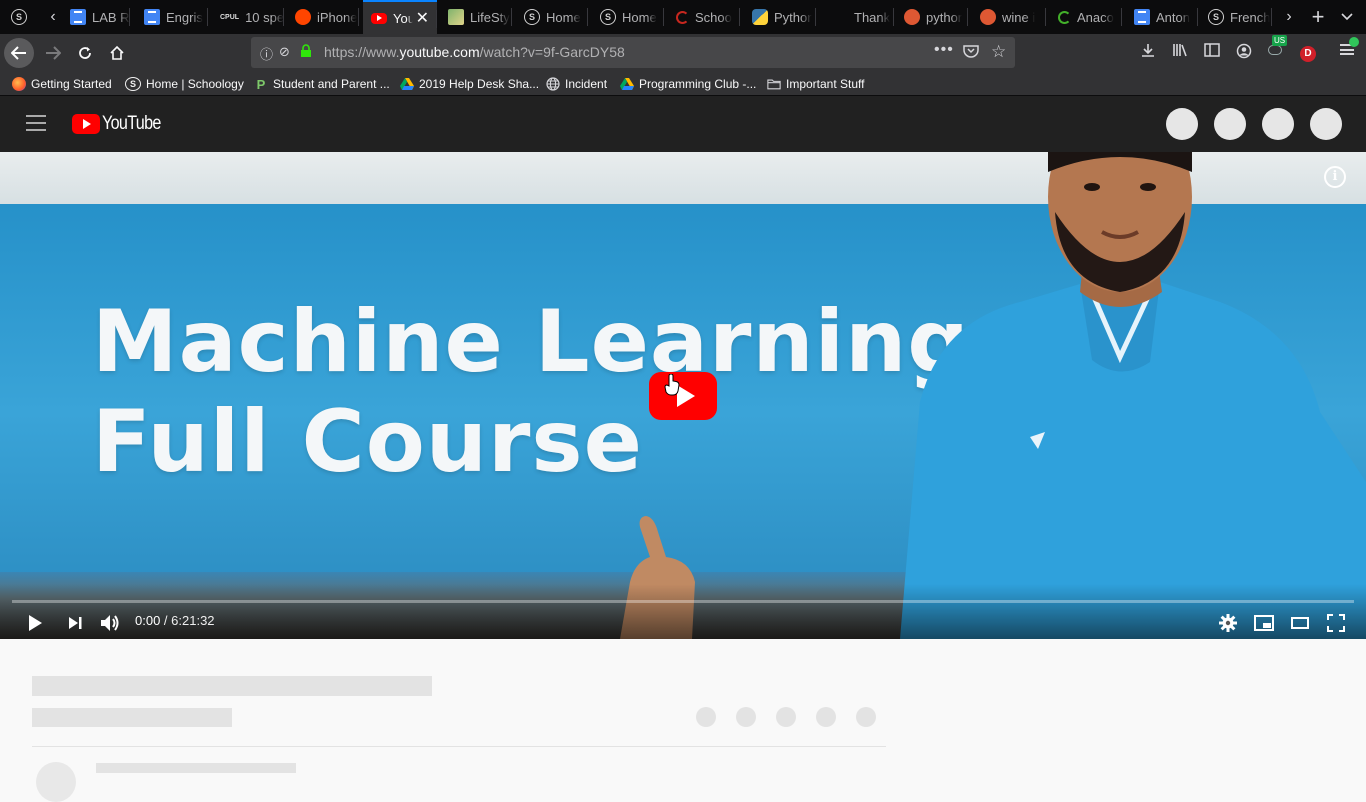 Image resolution: width=1366 pixels, height=802 pixels. I want to click on play-button, so click(35, 623).